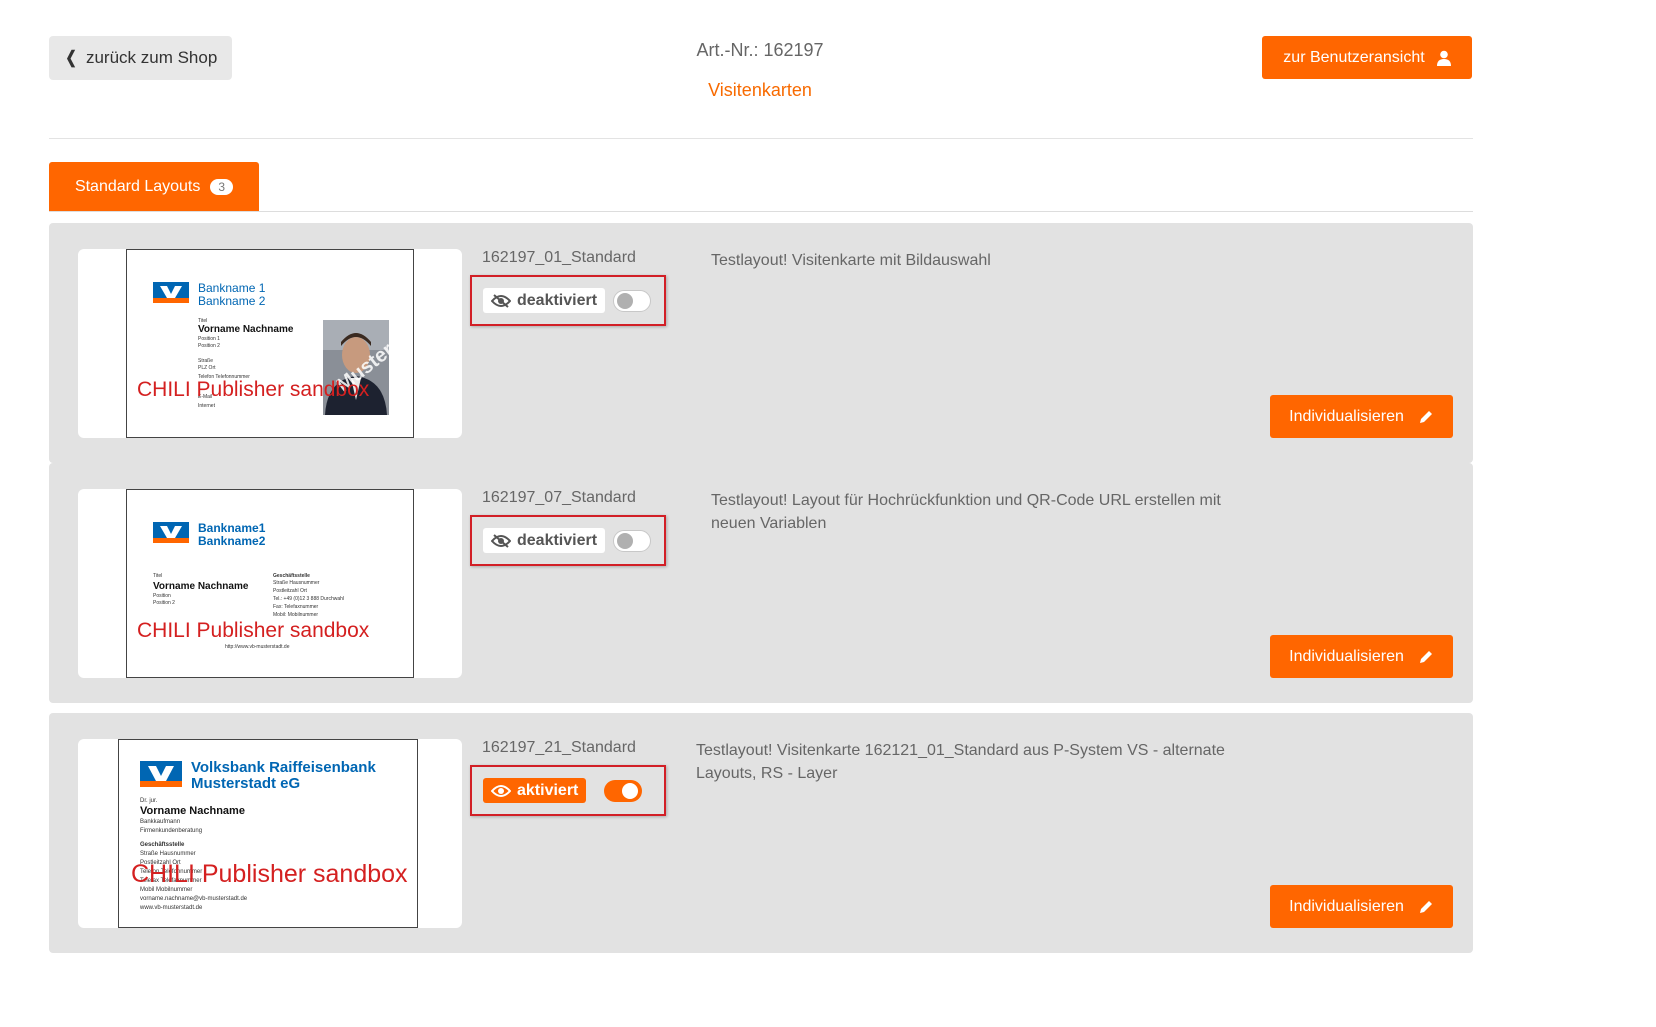  I want to click on preview-city: Postleitzahl Ort, so click(290, 591).